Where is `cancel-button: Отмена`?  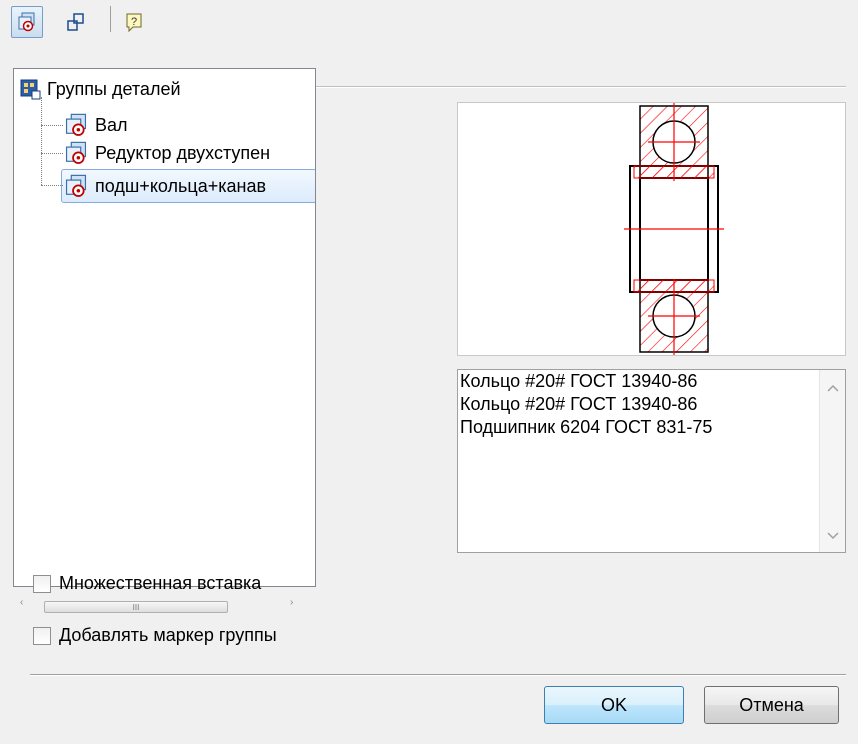
cancel-button: Отмена is located at coordinates (771, 705).